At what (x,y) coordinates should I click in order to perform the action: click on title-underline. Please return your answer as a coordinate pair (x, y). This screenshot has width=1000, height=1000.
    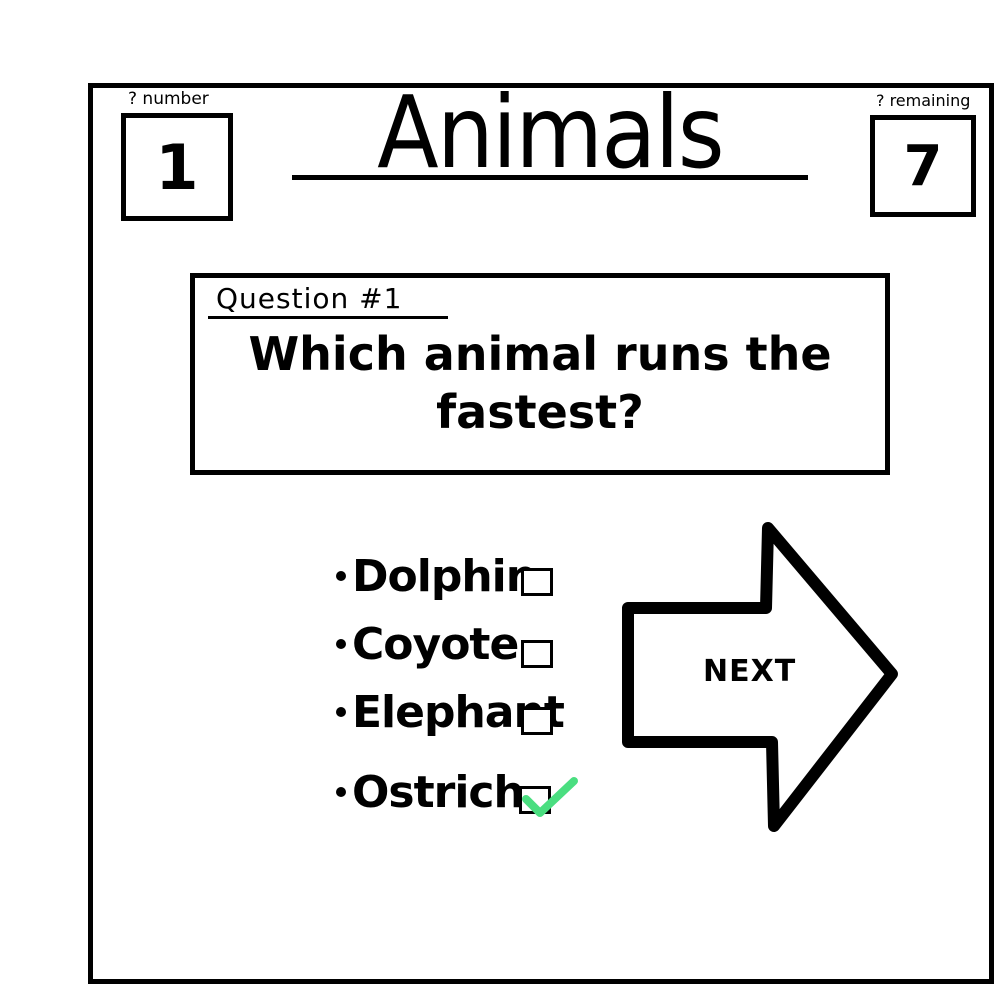
    Looking at the image, I should click on (550, 177).